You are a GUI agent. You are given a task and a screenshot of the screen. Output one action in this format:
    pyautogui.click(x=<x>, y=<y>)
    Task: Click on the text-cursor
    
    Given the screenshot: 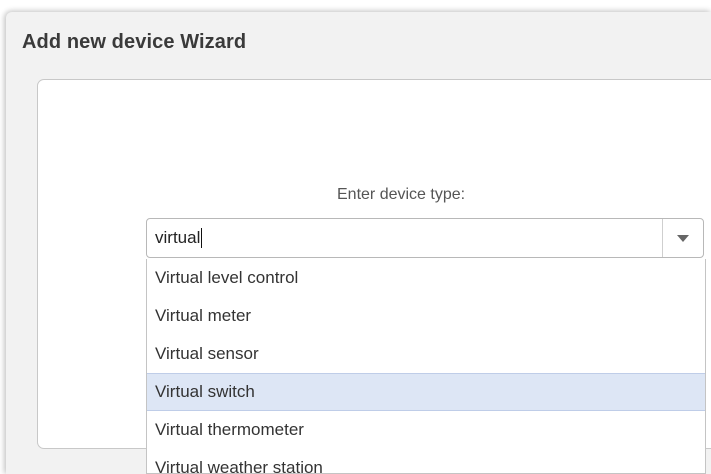 What is the action you would take?
    pyautogui.click(x=202, y=238)
    